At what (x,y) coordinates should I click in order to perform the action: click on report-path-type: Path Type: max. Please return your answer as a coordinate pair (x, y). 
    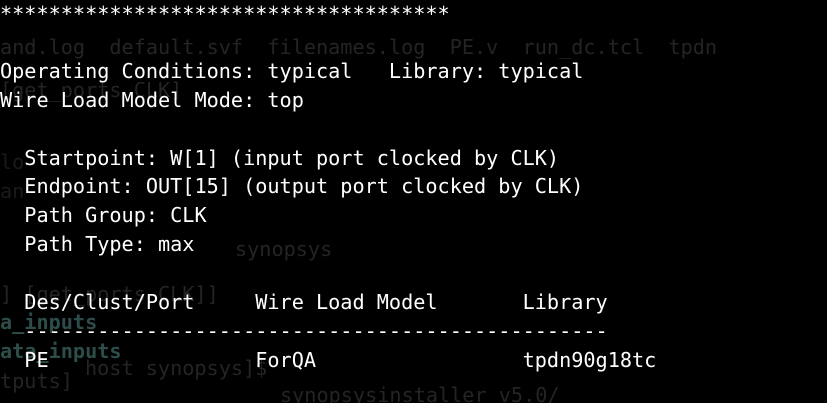
    Looking at the image, I should click on (97, 244).